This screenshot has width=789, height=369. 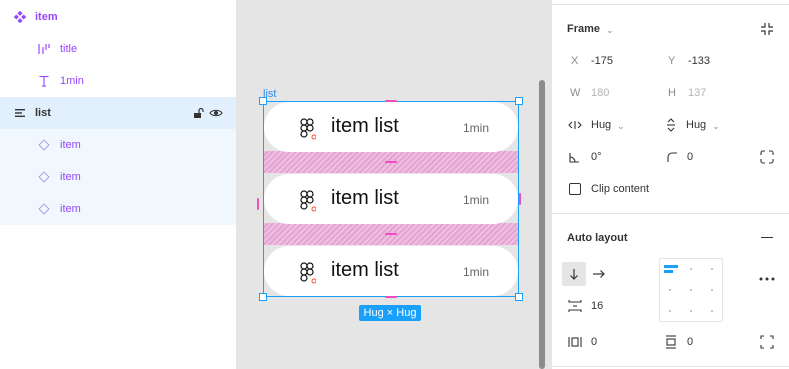 What do you see at coordinates (391, 297) in the screenshot?
I see `padding-handle-bottom` at bounding box center [391, 297].